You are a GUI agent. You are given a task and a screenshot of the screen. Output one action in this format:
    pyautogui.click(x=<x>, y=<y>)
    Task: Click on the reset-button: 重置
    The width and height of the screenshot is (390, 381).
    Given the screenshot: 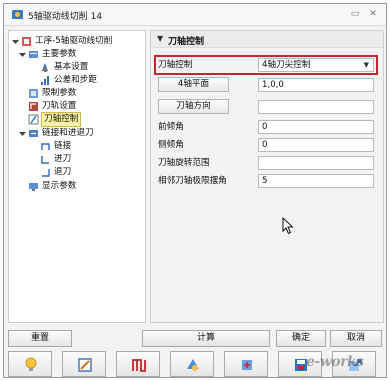 What is the action you would take?
    pyautogui.click(x=40, y=338)
    